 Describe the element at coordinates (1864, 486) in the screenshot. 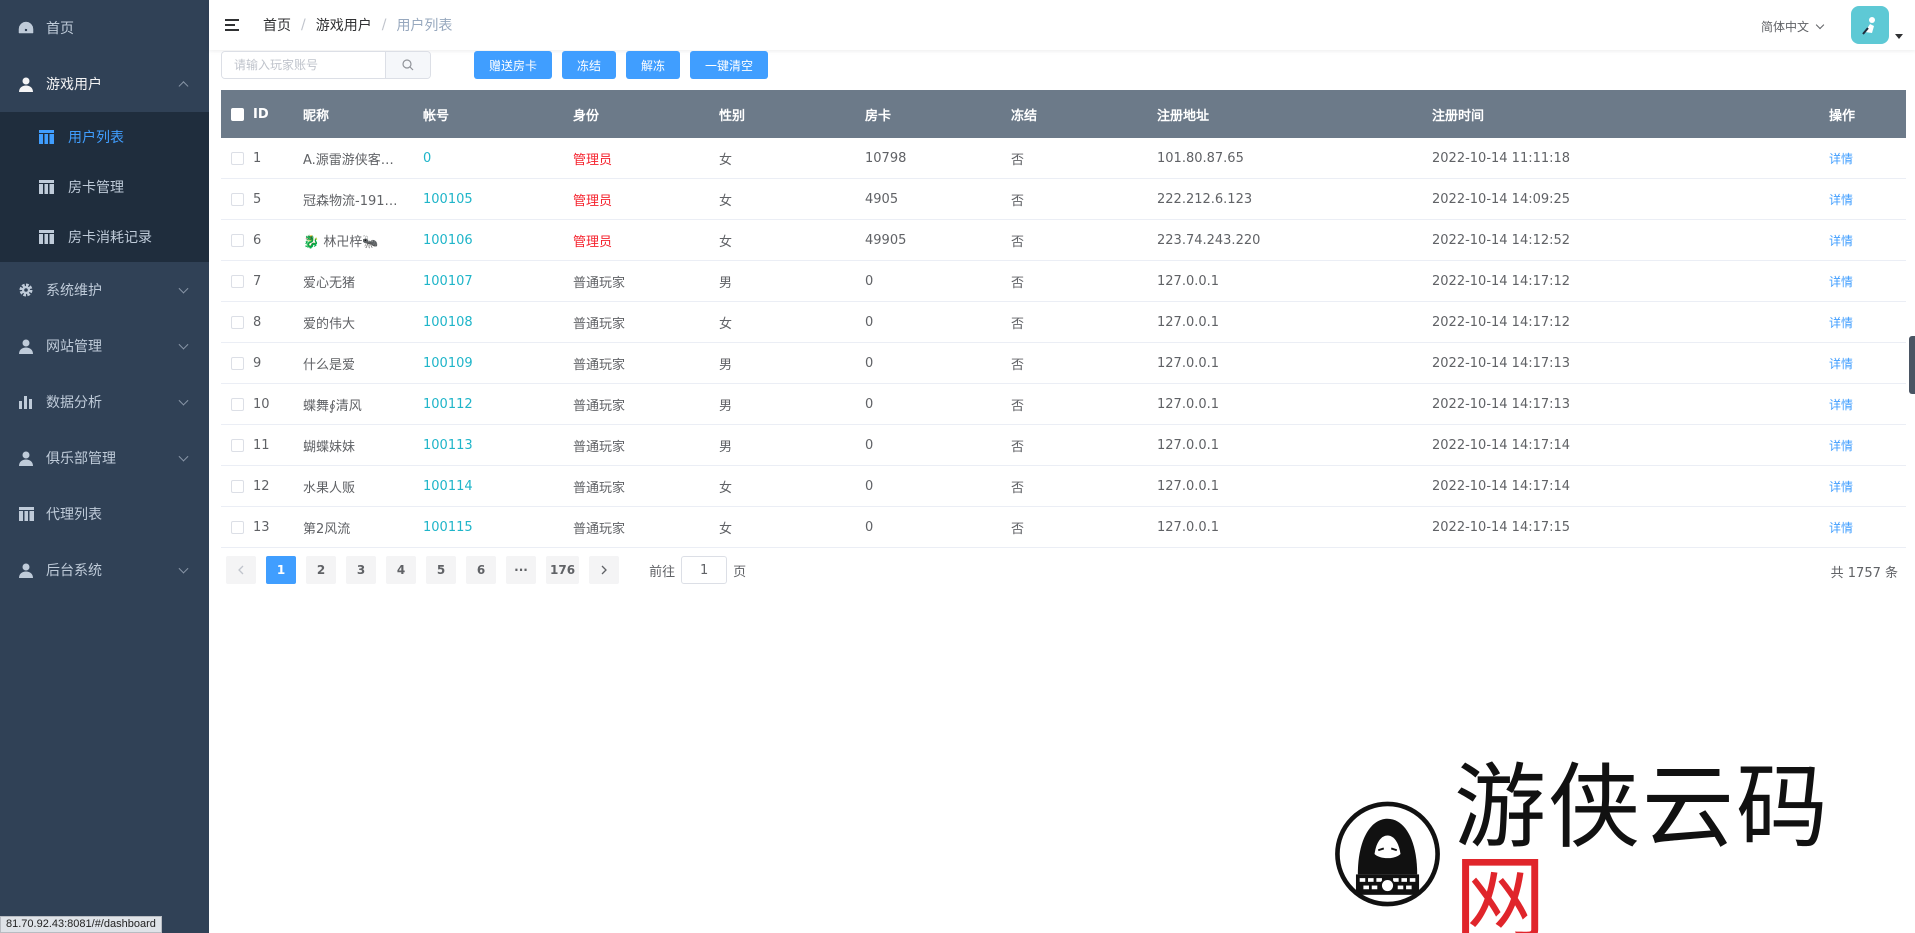

I see `cell-action: 详情` at that location.